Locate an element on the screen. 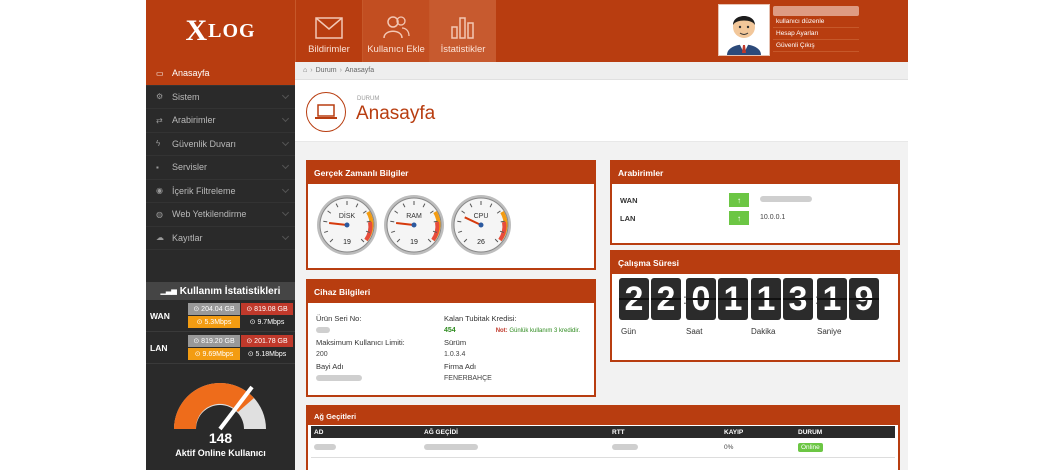  status-badge: Online is located at coordinates (810, 447).